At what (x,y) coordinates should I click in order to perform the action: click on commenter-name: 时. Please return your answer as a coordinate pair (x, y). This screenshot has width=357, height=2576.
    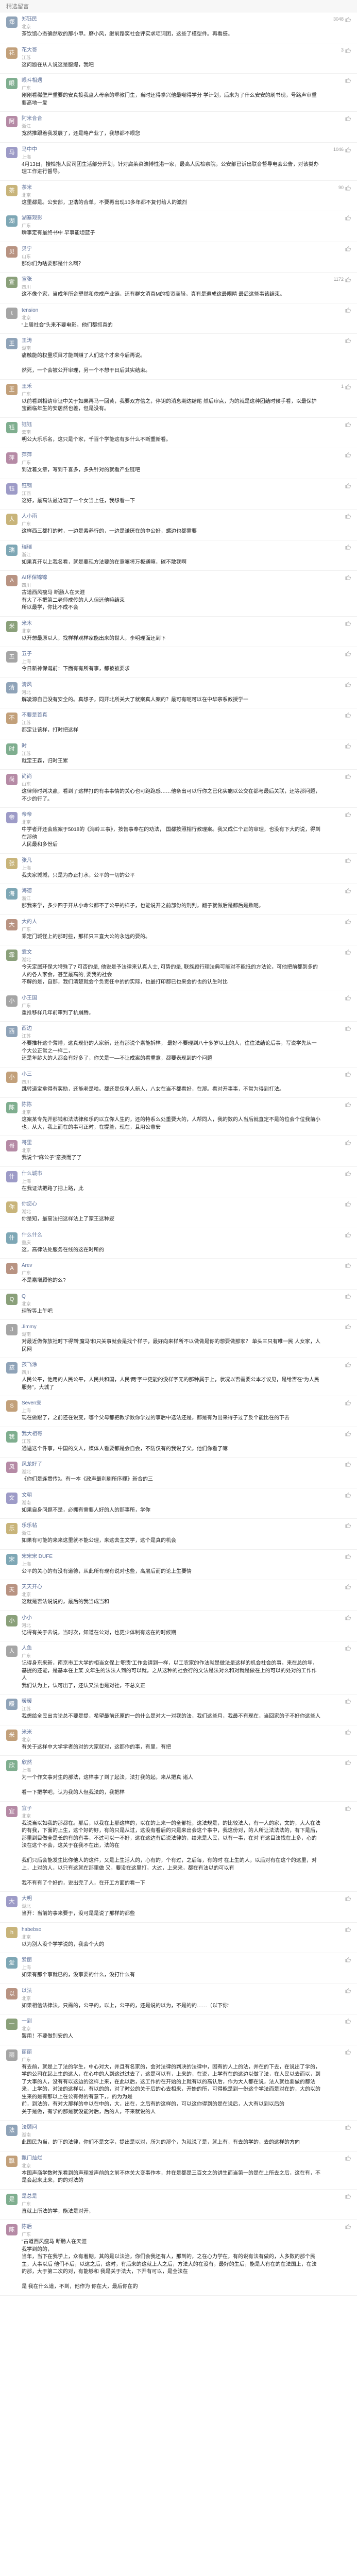
    Looking at the image, I should click on (171, 747).